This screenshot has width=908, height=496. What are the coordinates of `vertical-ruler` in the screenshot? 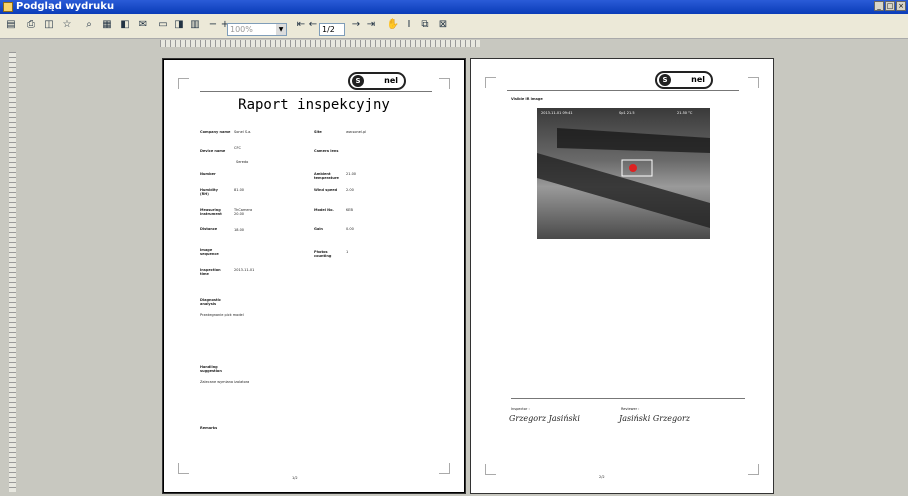 It's located at (12, 272).